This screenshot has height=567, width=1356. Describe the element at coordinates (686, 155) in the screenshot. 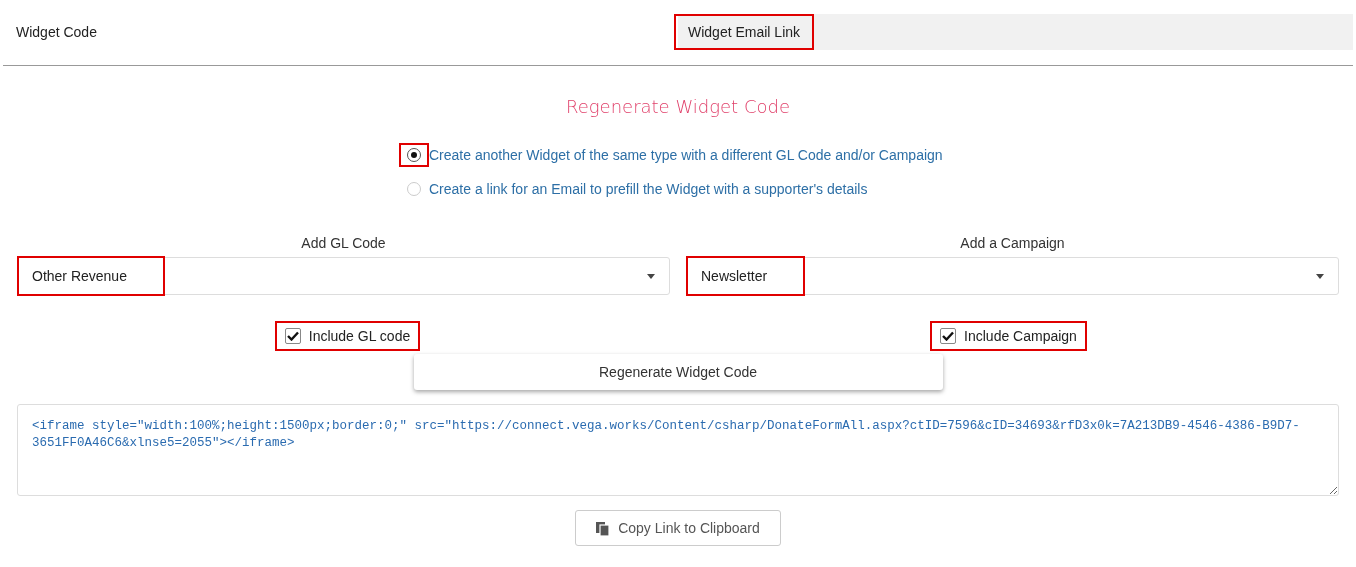

I see `radio-label: Create another Widget of the same type with a different GL Code and/or Campaign` at that location.